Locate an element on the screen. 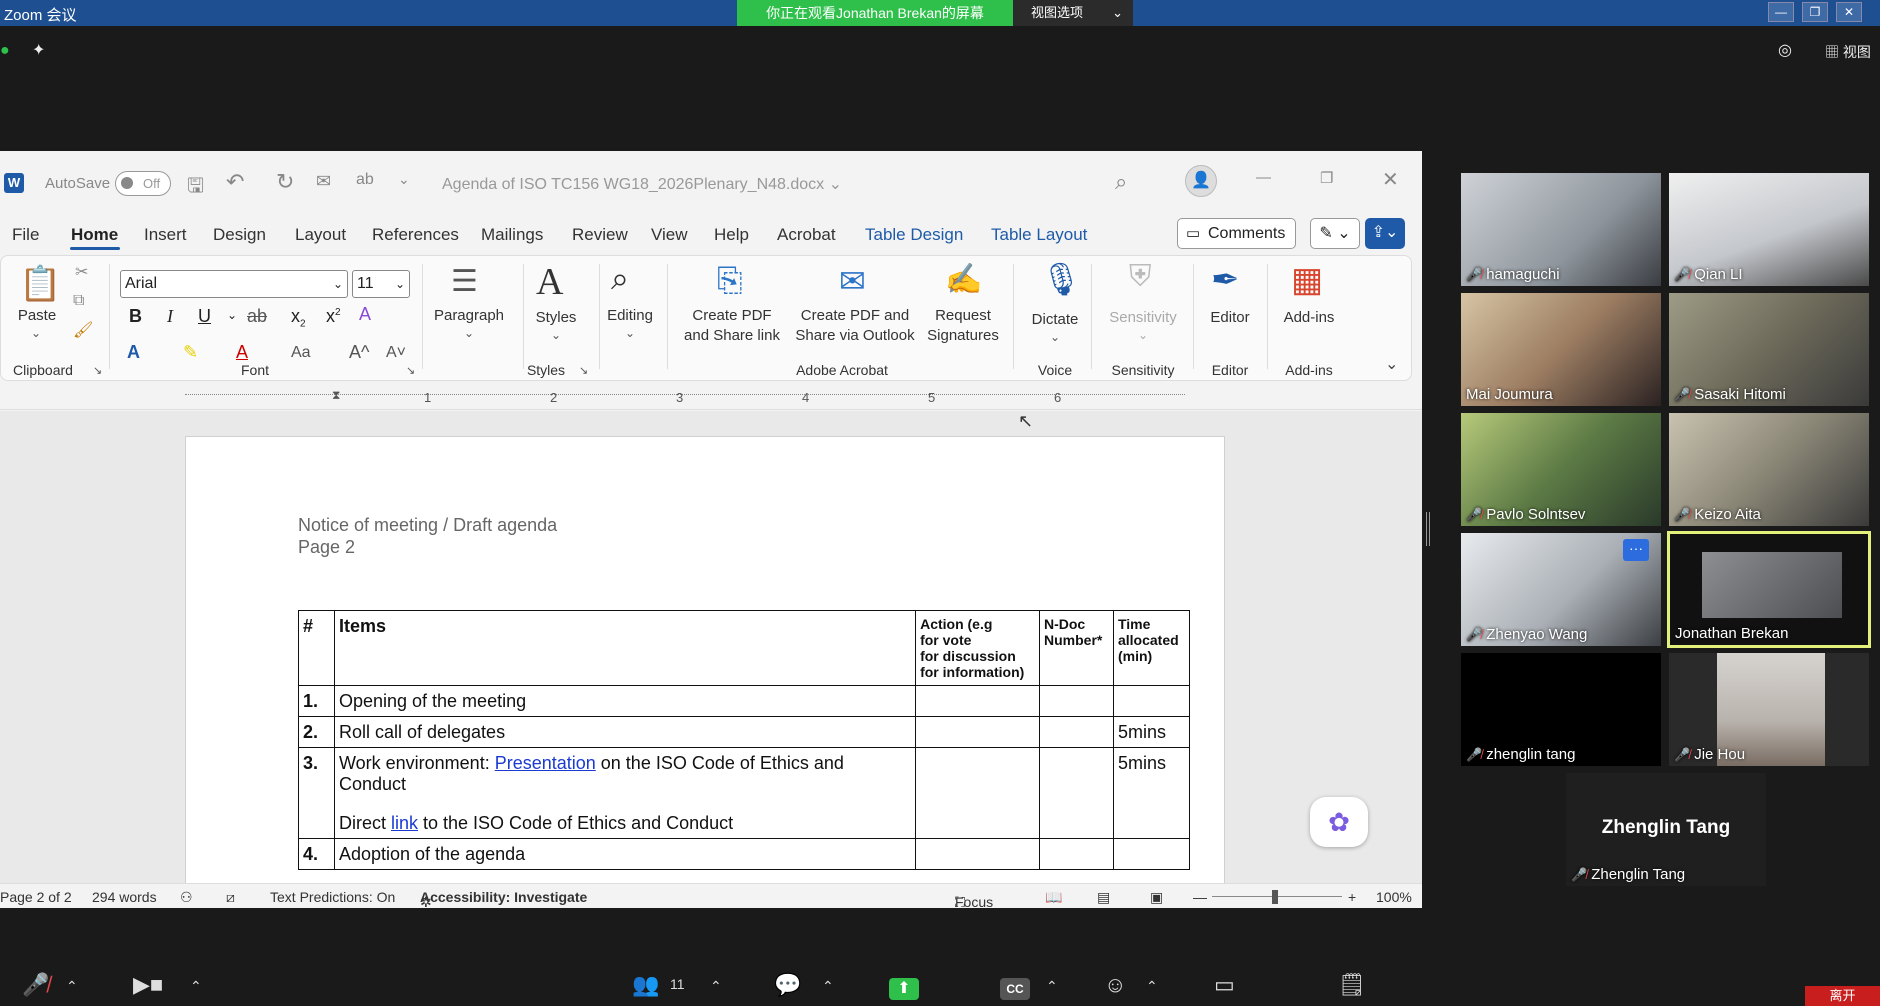 The height and width of the screenshot is (1006, 1880). row-time: 5mins is located at coordinates (1151, 732).